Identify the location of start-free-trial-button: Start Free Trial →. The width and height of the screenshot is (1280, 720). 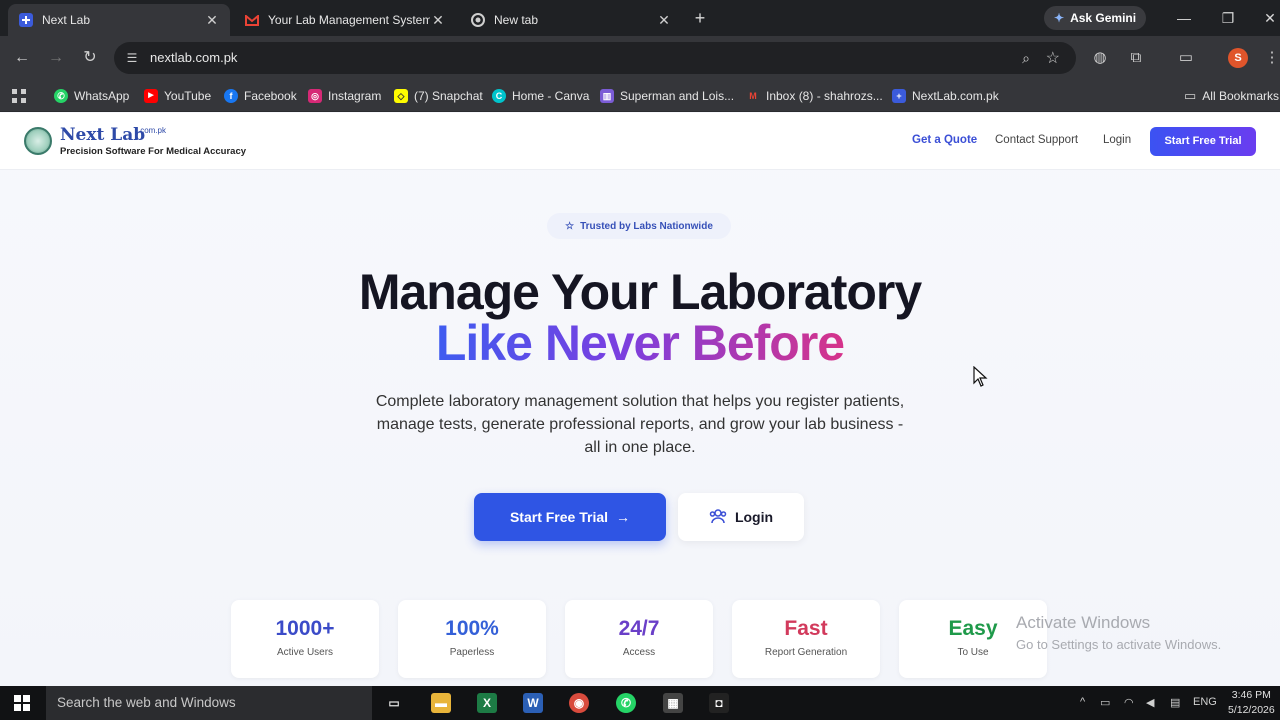
(570, 517).